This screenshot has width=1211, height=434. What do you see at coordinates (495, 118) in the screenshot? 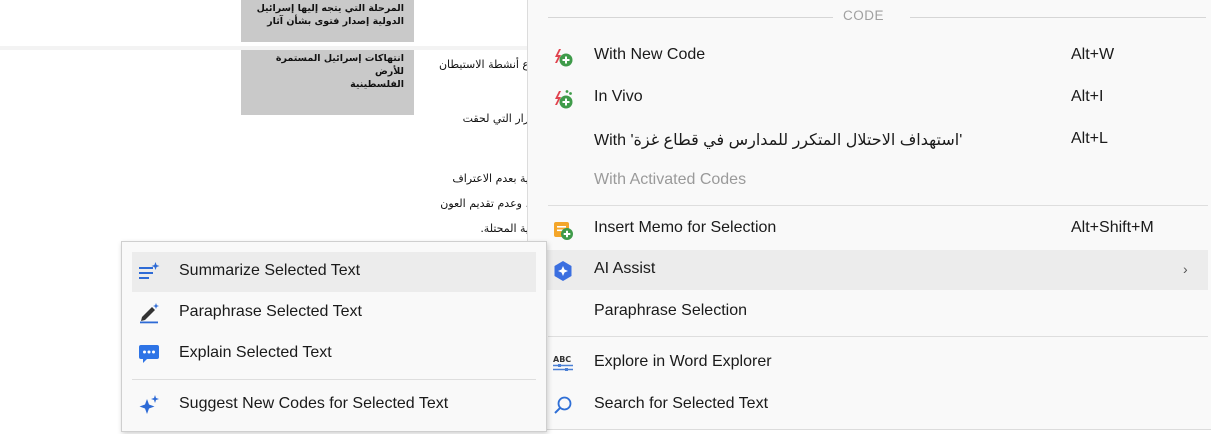
I see `document-text-line: رار التي لحقت` at bounding box center [495, 118].